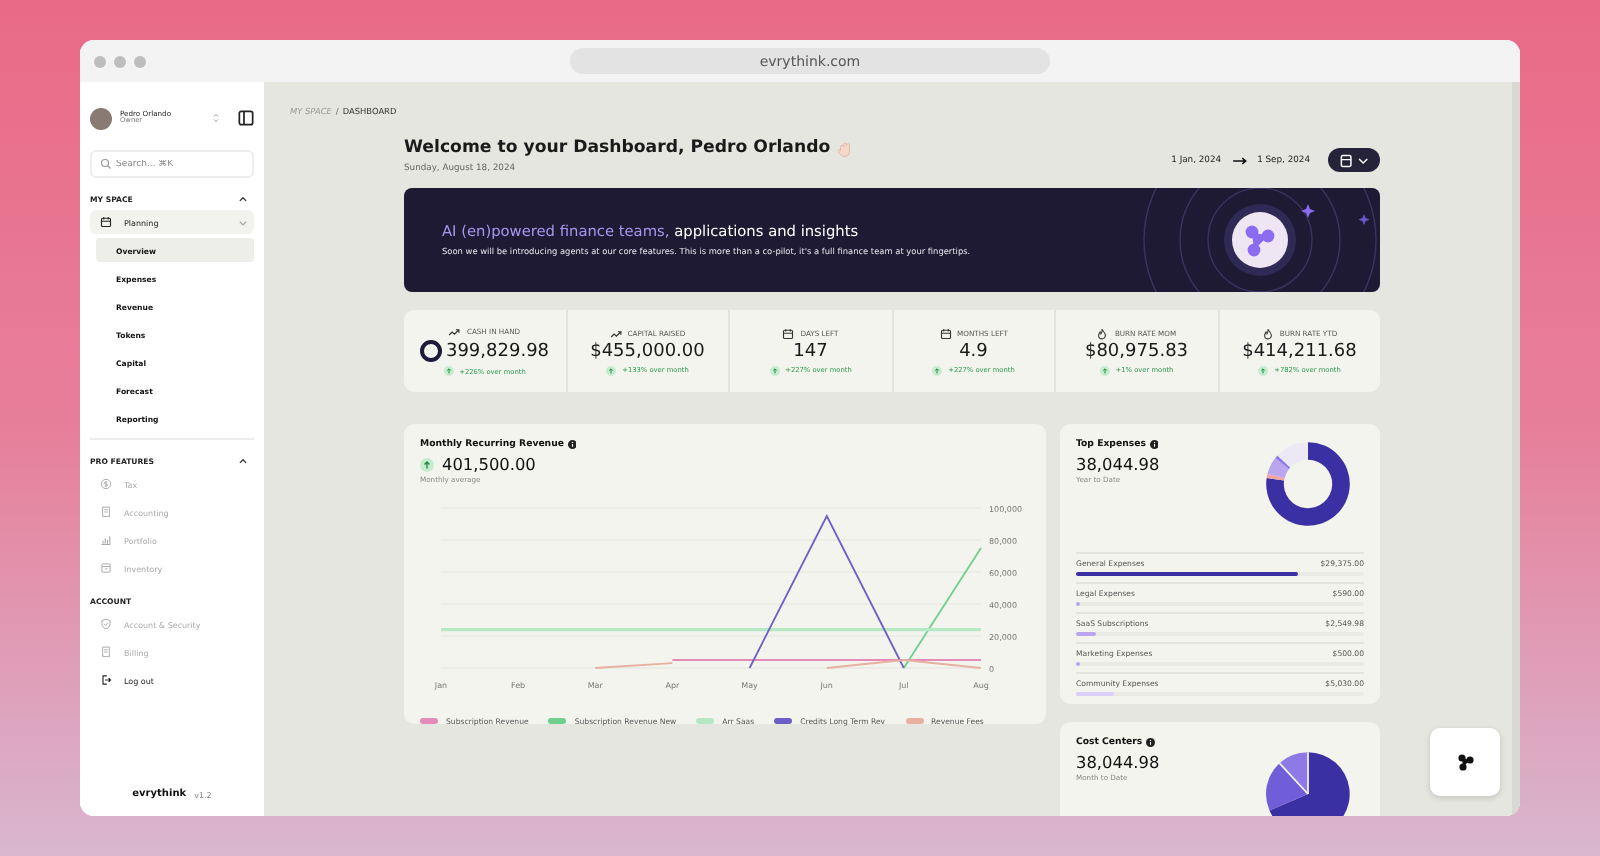  Describe the element at coordinates (647, 351) in the screenshot. I see `stat-value: $455,000.00` at that location.